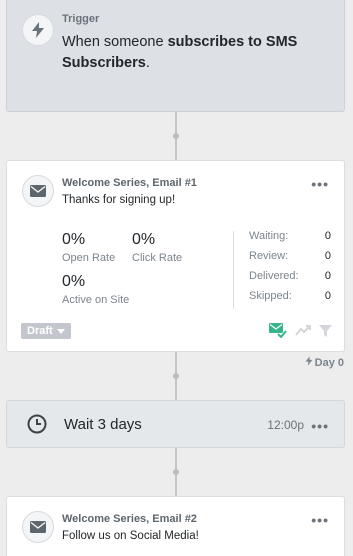  I want to click on active-on-site-label: Active on Site, so click(96, 300).